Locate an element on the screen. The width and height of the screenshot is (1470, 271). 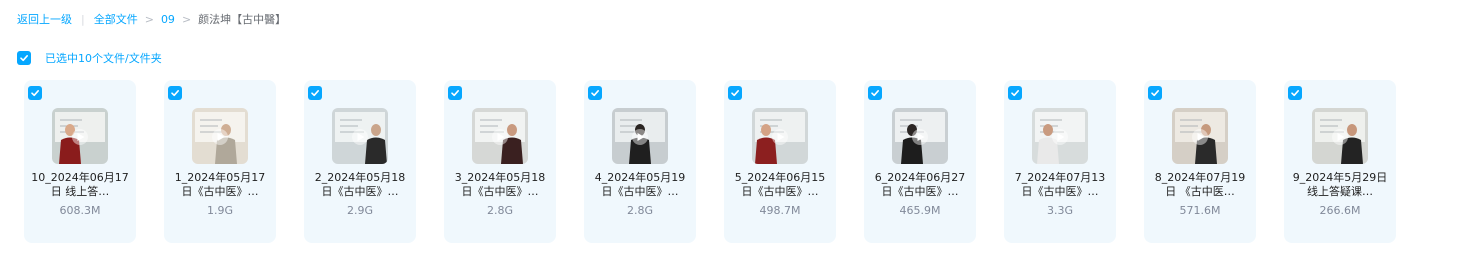
breadcrumb-folder: 09 is located at coordinates (168, 19).